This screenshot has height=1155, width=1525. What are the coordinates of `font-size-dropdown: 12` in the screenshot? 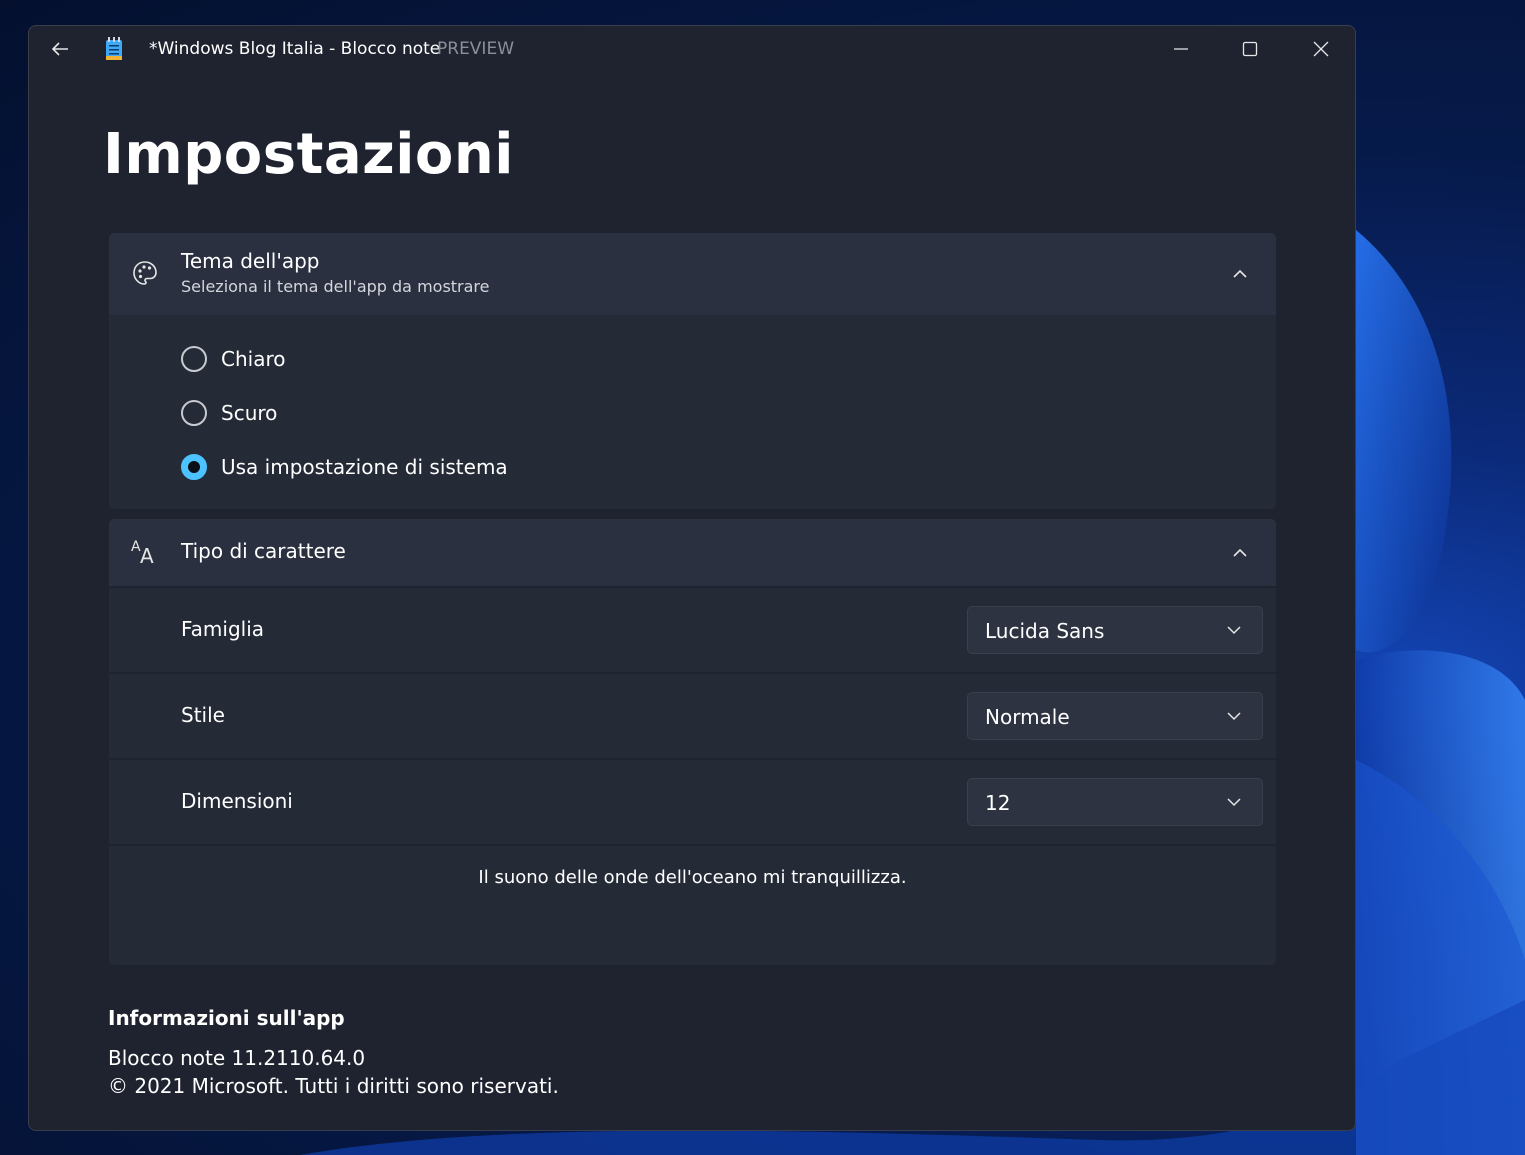 It's located at (1115, 802).